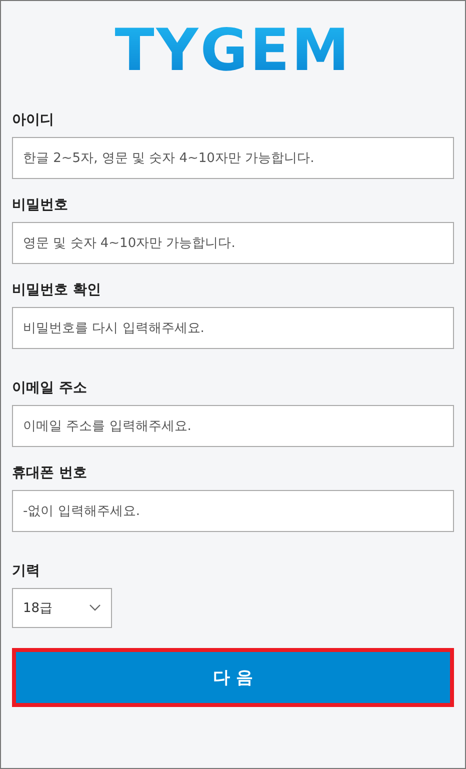 Image resolution: width=466 pixels, height=769 pixels. I want to click on field-label: 휴대폰 번호, so click(49, 473).